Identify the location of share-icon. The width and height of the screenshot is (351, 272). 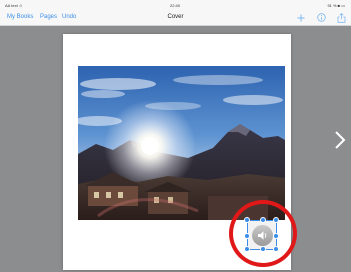
(341, 17).